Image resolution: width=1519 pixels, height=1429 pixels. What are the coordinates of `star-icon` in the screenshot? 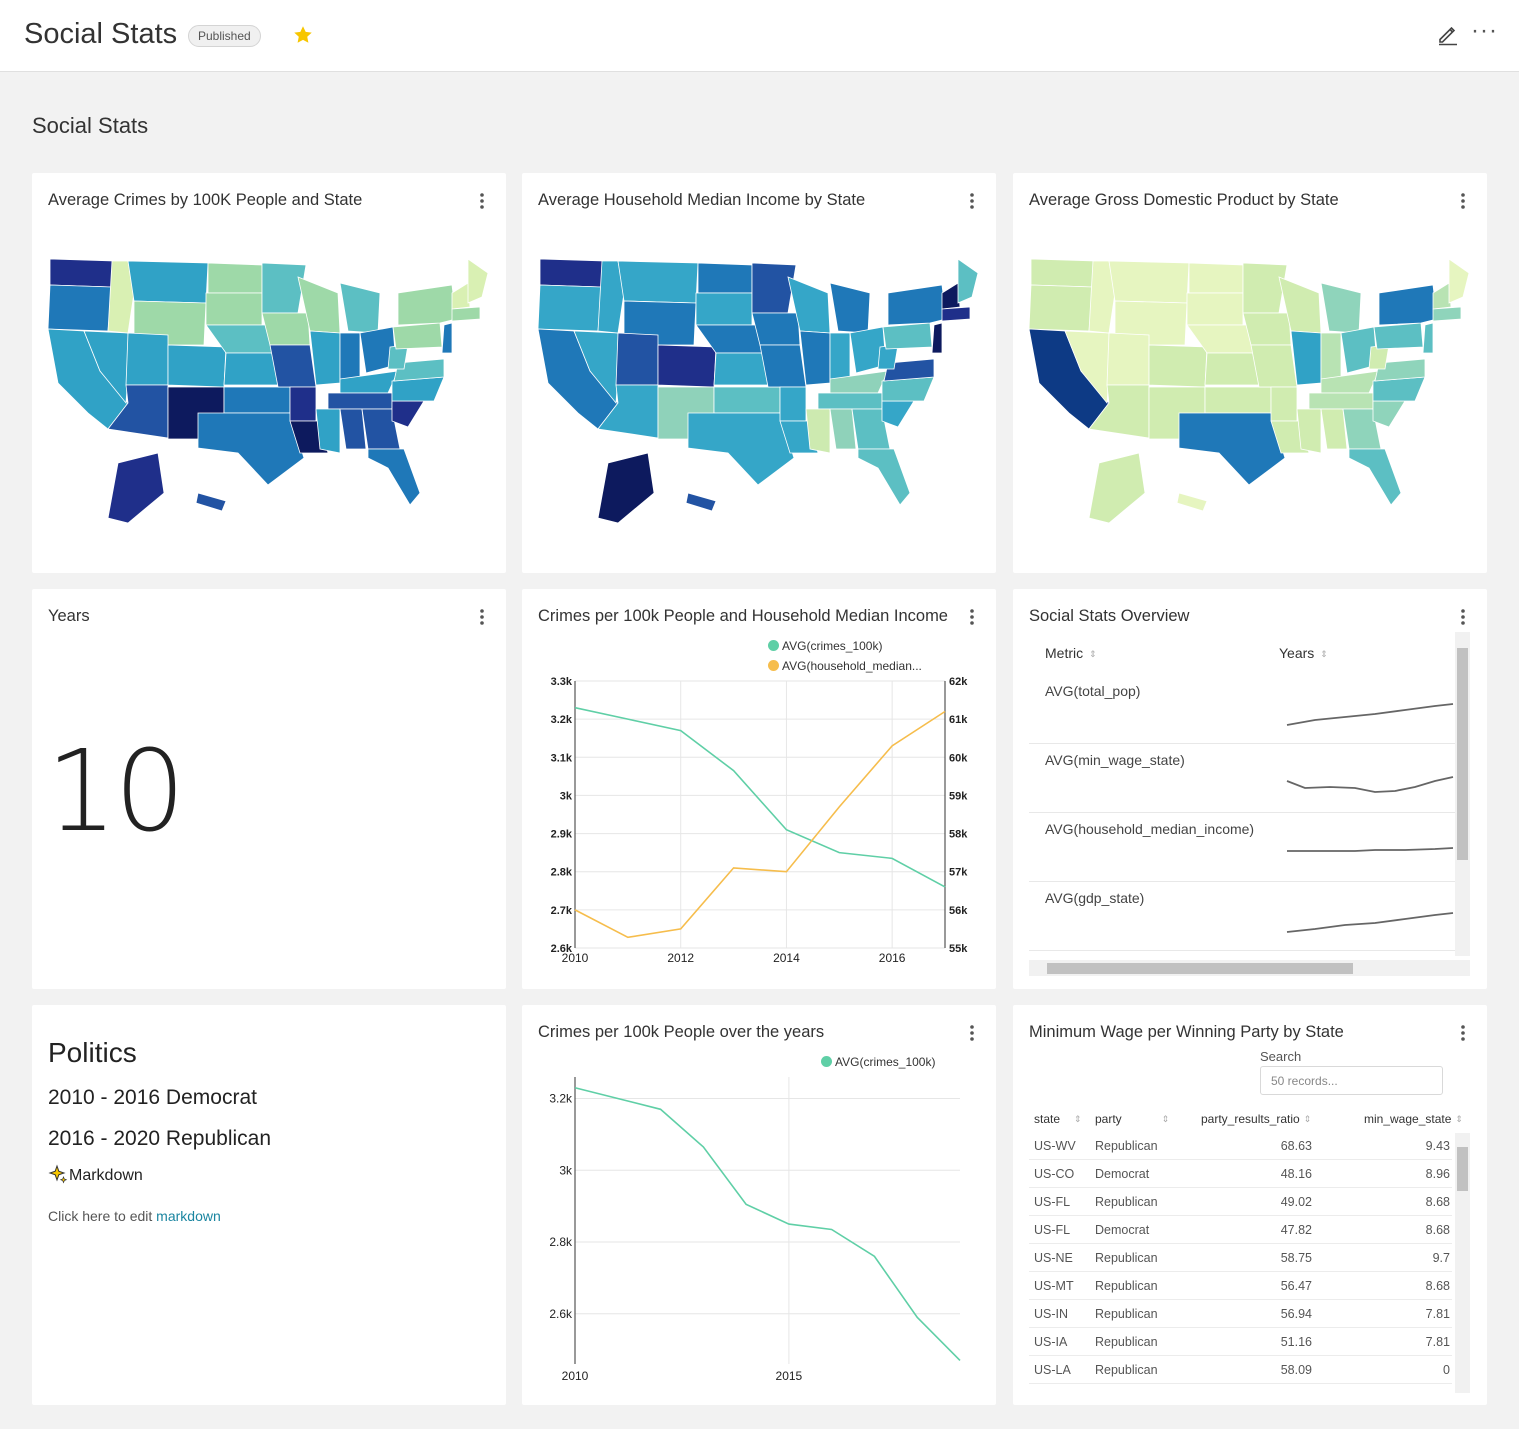 It's located at (303, 35).